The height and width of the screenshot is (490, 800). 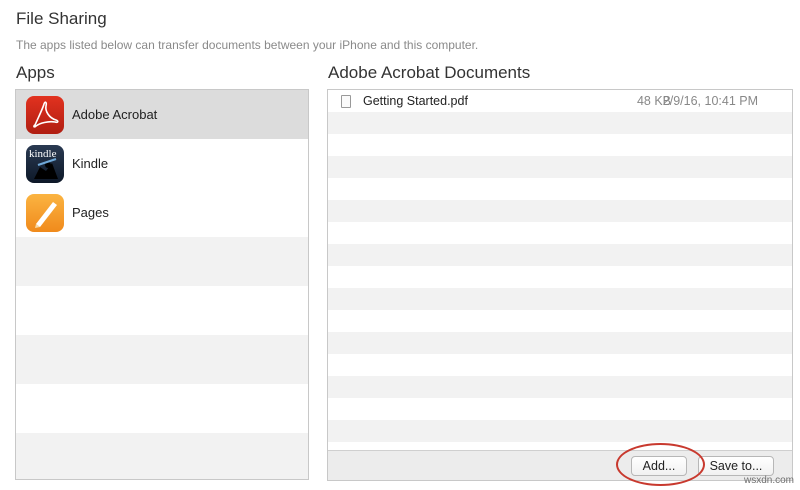 What do you see at coordinates (660, 464) in the screenshot?
I see `highlight-ring` at bounding box center [660, 464].